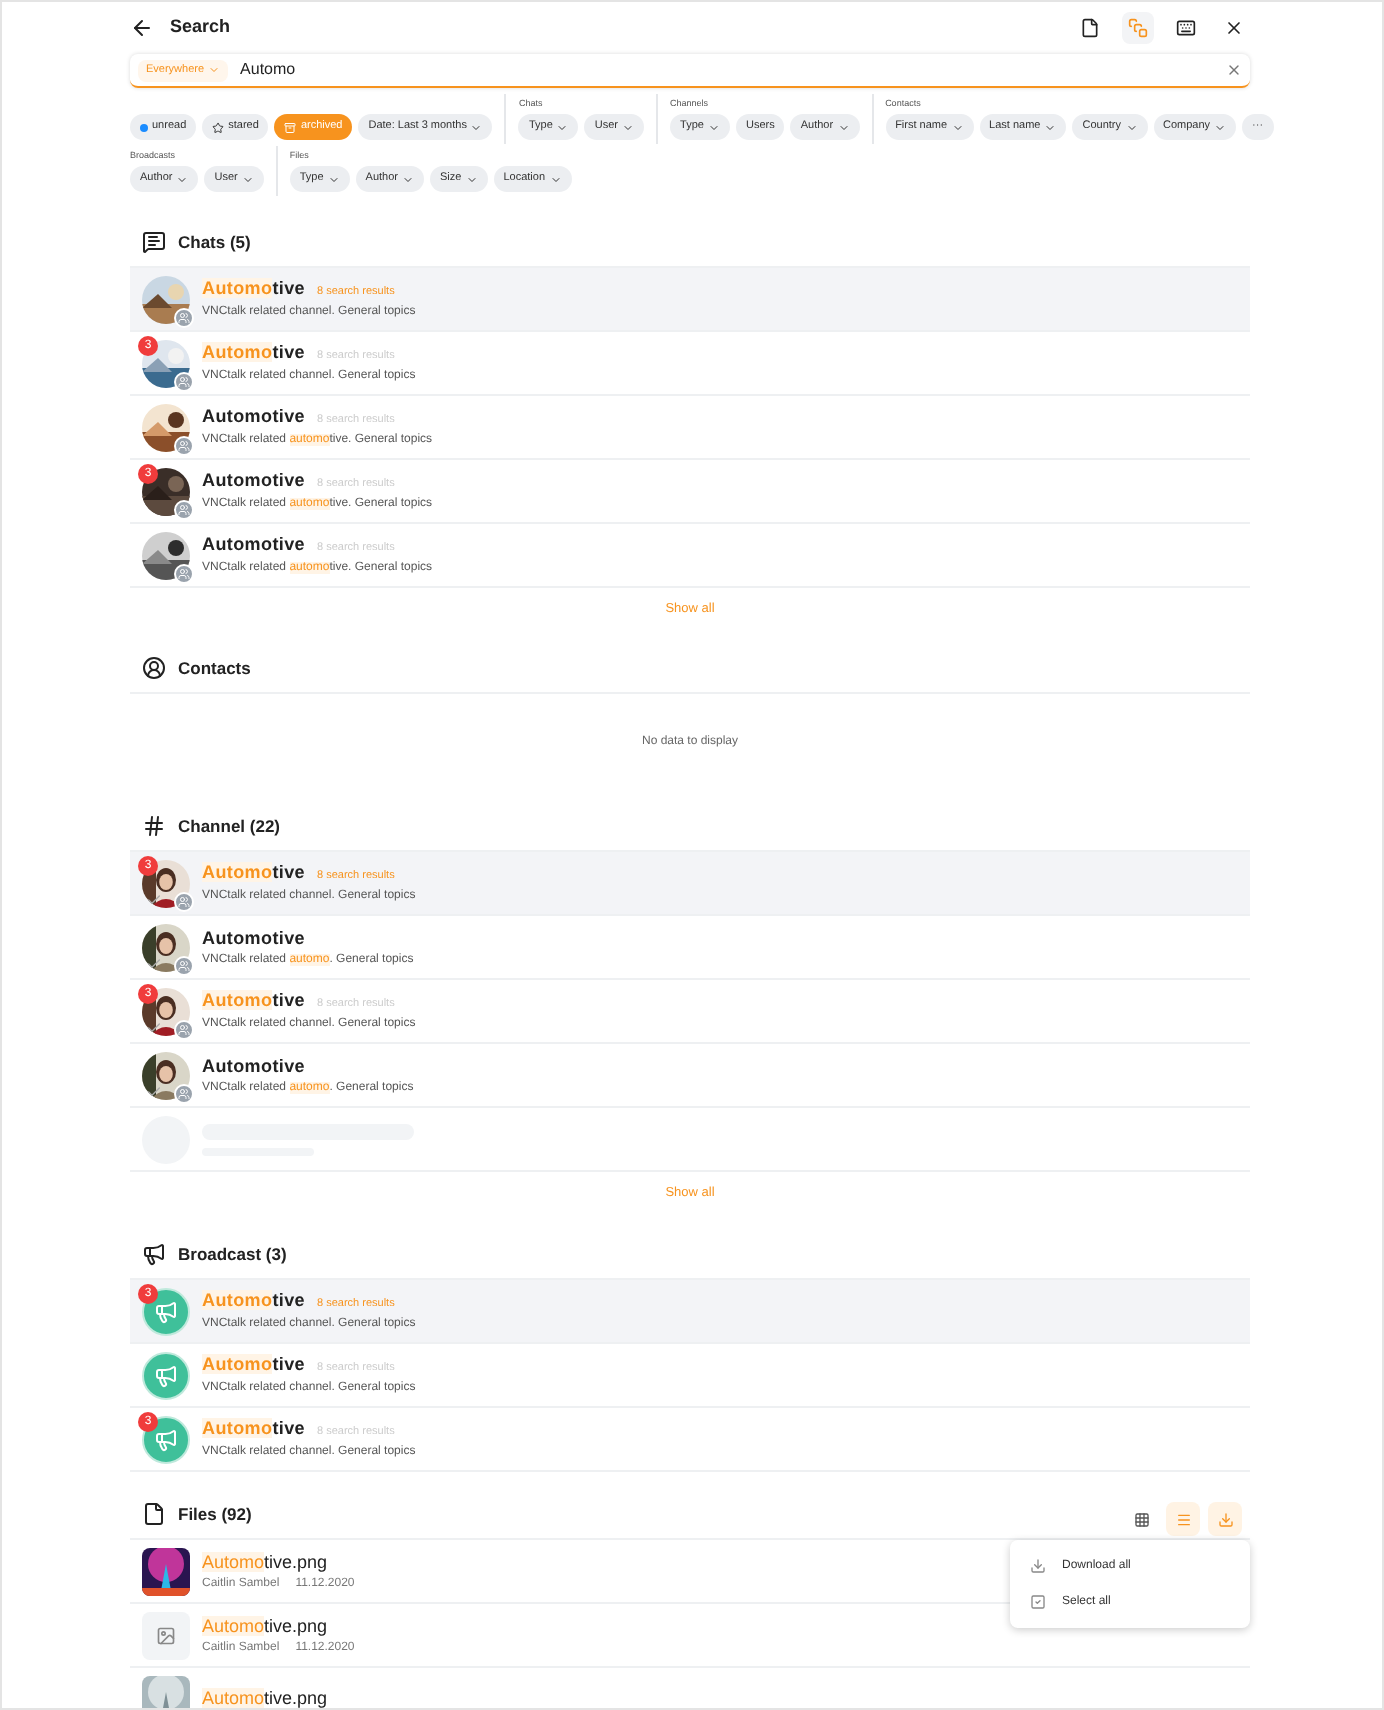 This screenshot has height=1710, width=1384. Describe the element at coordinates (229, 826) in the screenshot. I see `section-title: Channel (22)` at that location.